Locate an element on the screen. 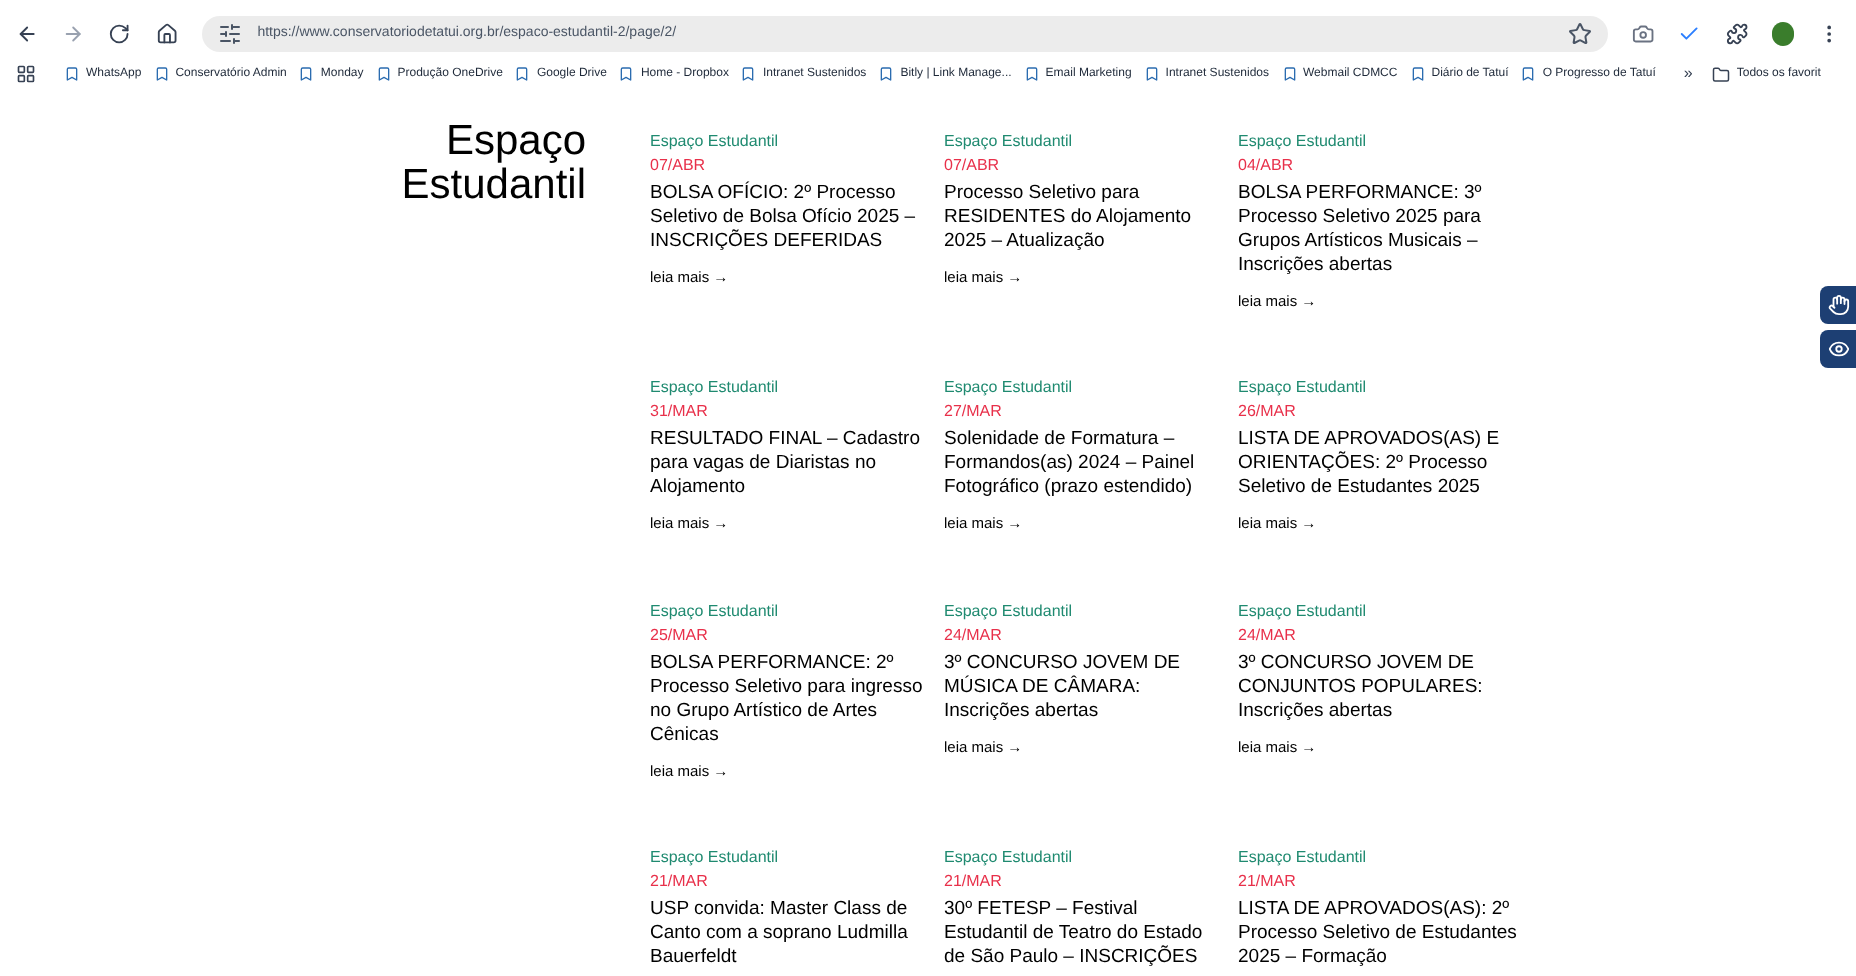  more-bookmarks-button: » is located at coordinates (1688, 74).